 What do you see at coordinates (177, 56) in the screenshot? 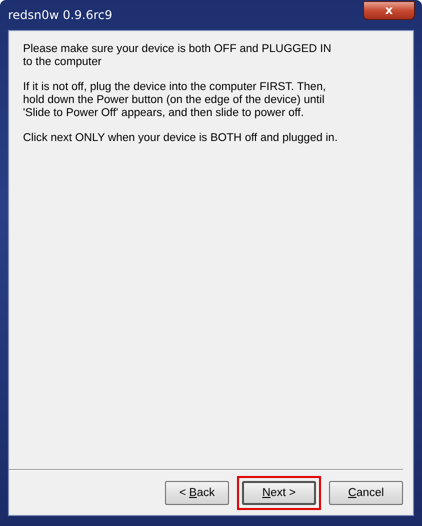
I see `instruction-text: Please make sure your device is both OFF and PLUGGED IN to the computer` at bounding box center [177, 56].